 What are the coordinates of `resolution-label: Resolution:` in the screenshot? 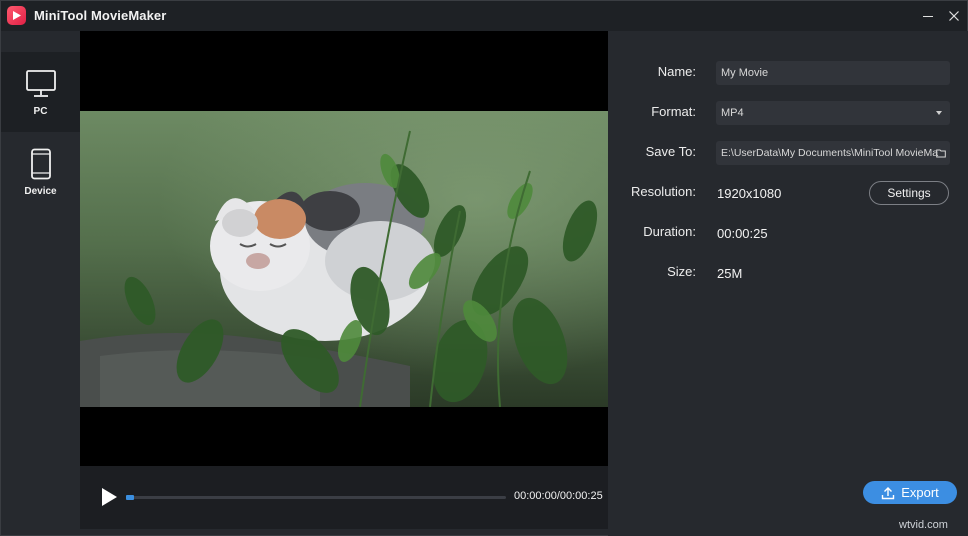 It's located at (663, 191).